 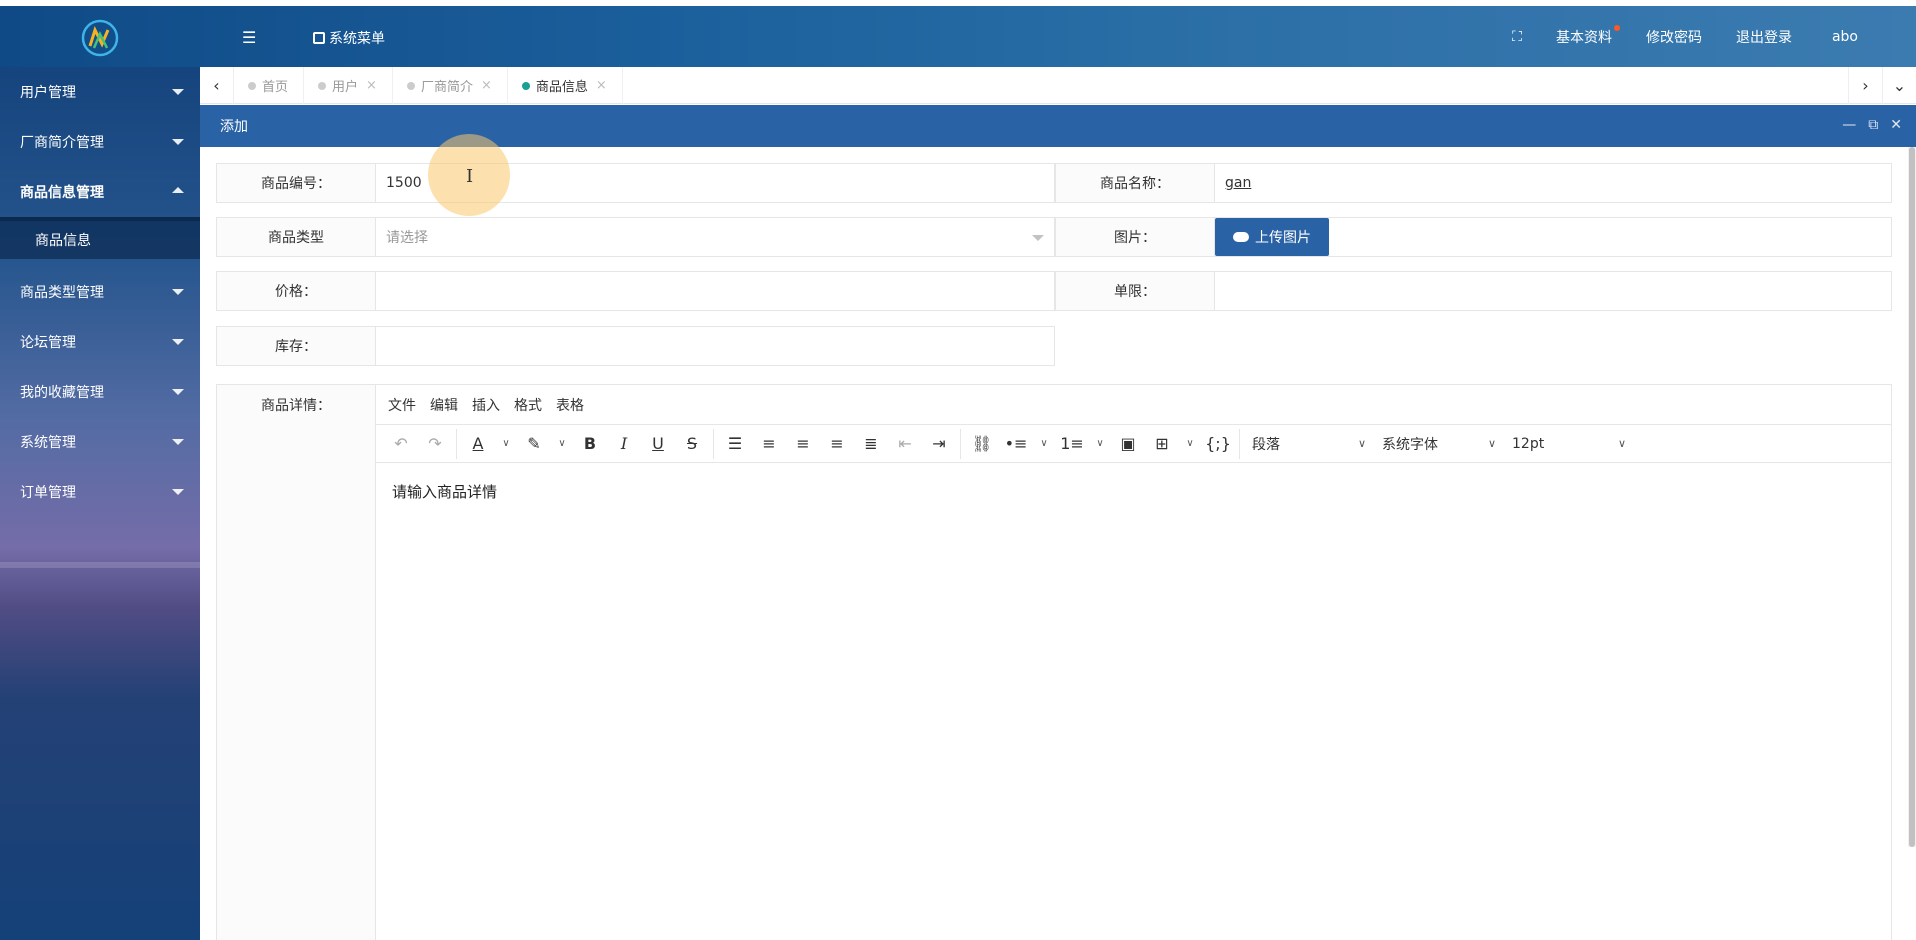 I want to click on align-left-icon: ≡, so click(x=769, y=444).